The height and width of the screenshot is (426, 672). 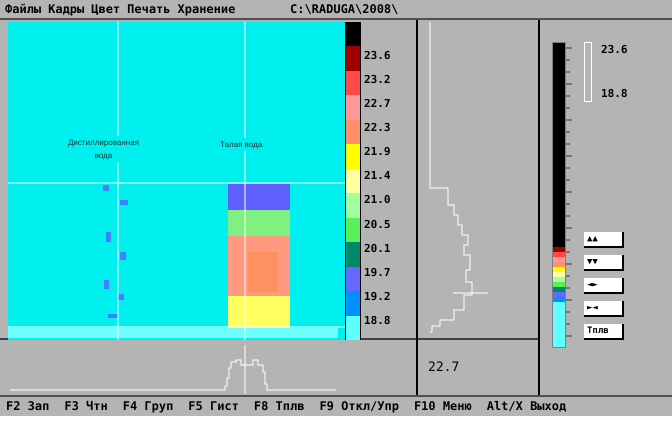 I want to click on legend-label: 20.1, so click(x=378, y=249).